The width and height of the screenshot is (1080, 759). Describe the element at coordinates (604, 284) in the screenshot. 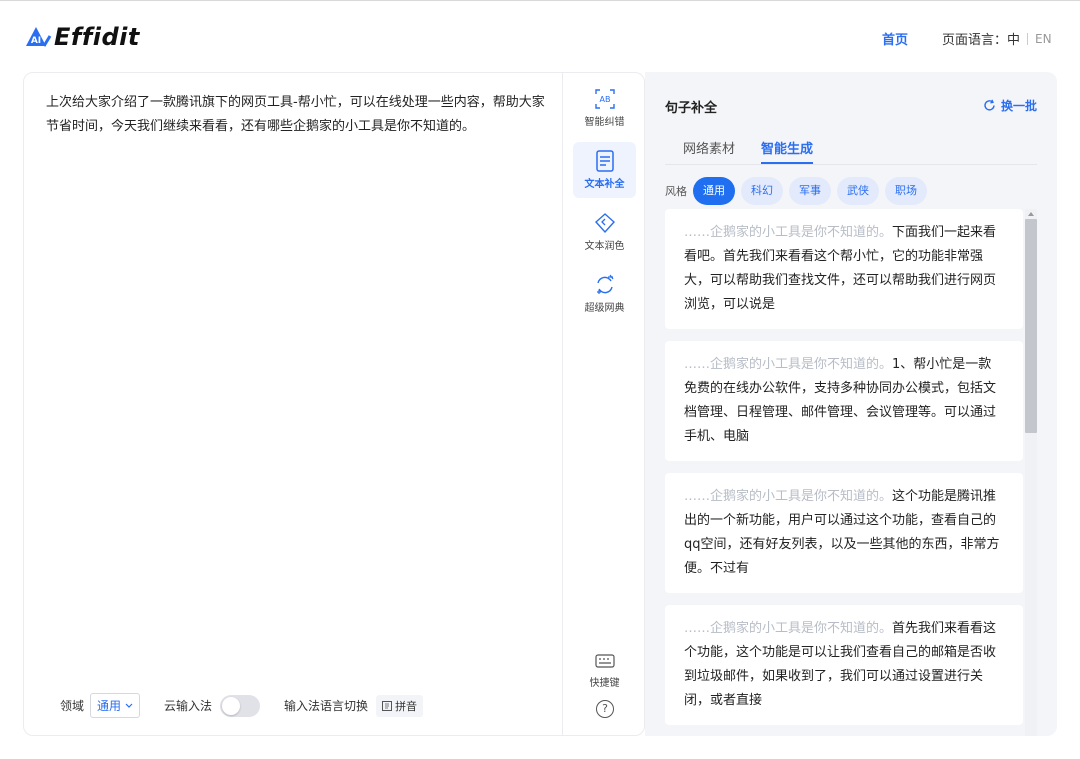

I see `swap-icon` at that location.